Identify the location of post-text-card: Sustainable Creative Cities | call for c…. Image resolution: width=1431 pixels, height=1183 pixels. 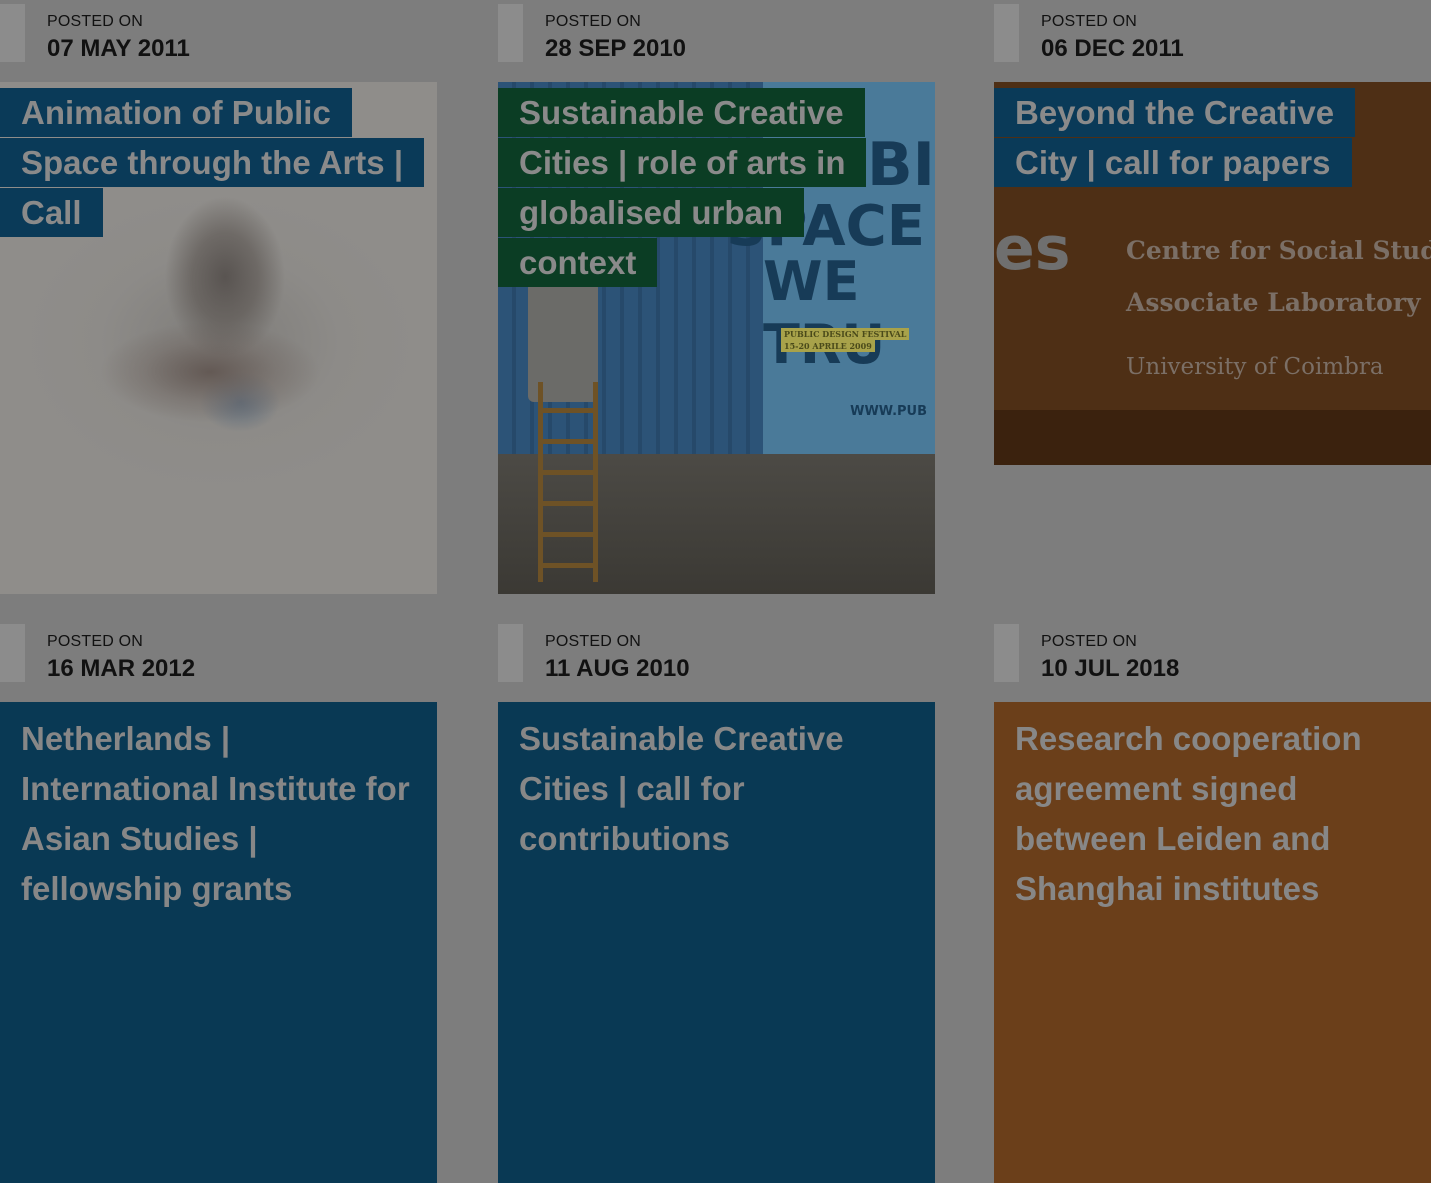
(716, 942).